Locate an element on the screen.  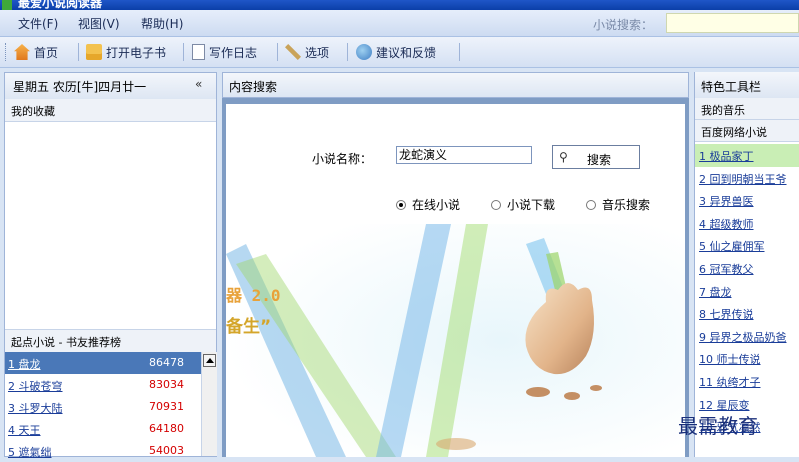
search-button-label: 搜索 is located at coordinates (599, 160).